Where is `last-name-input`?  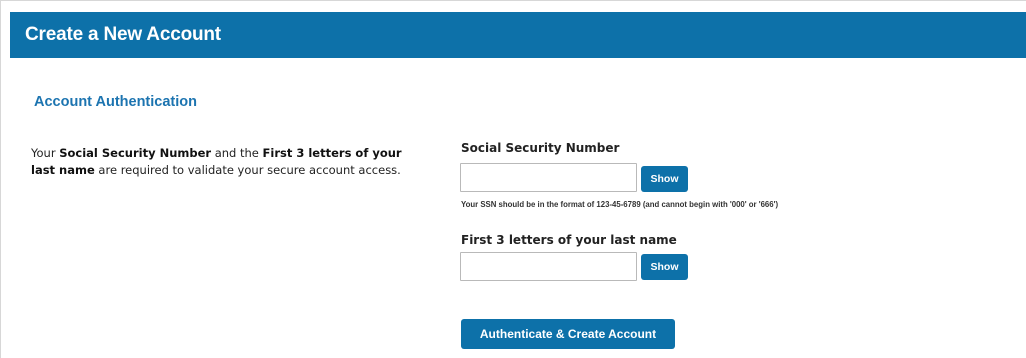
last-name-input is located at coordinates (548, 266).